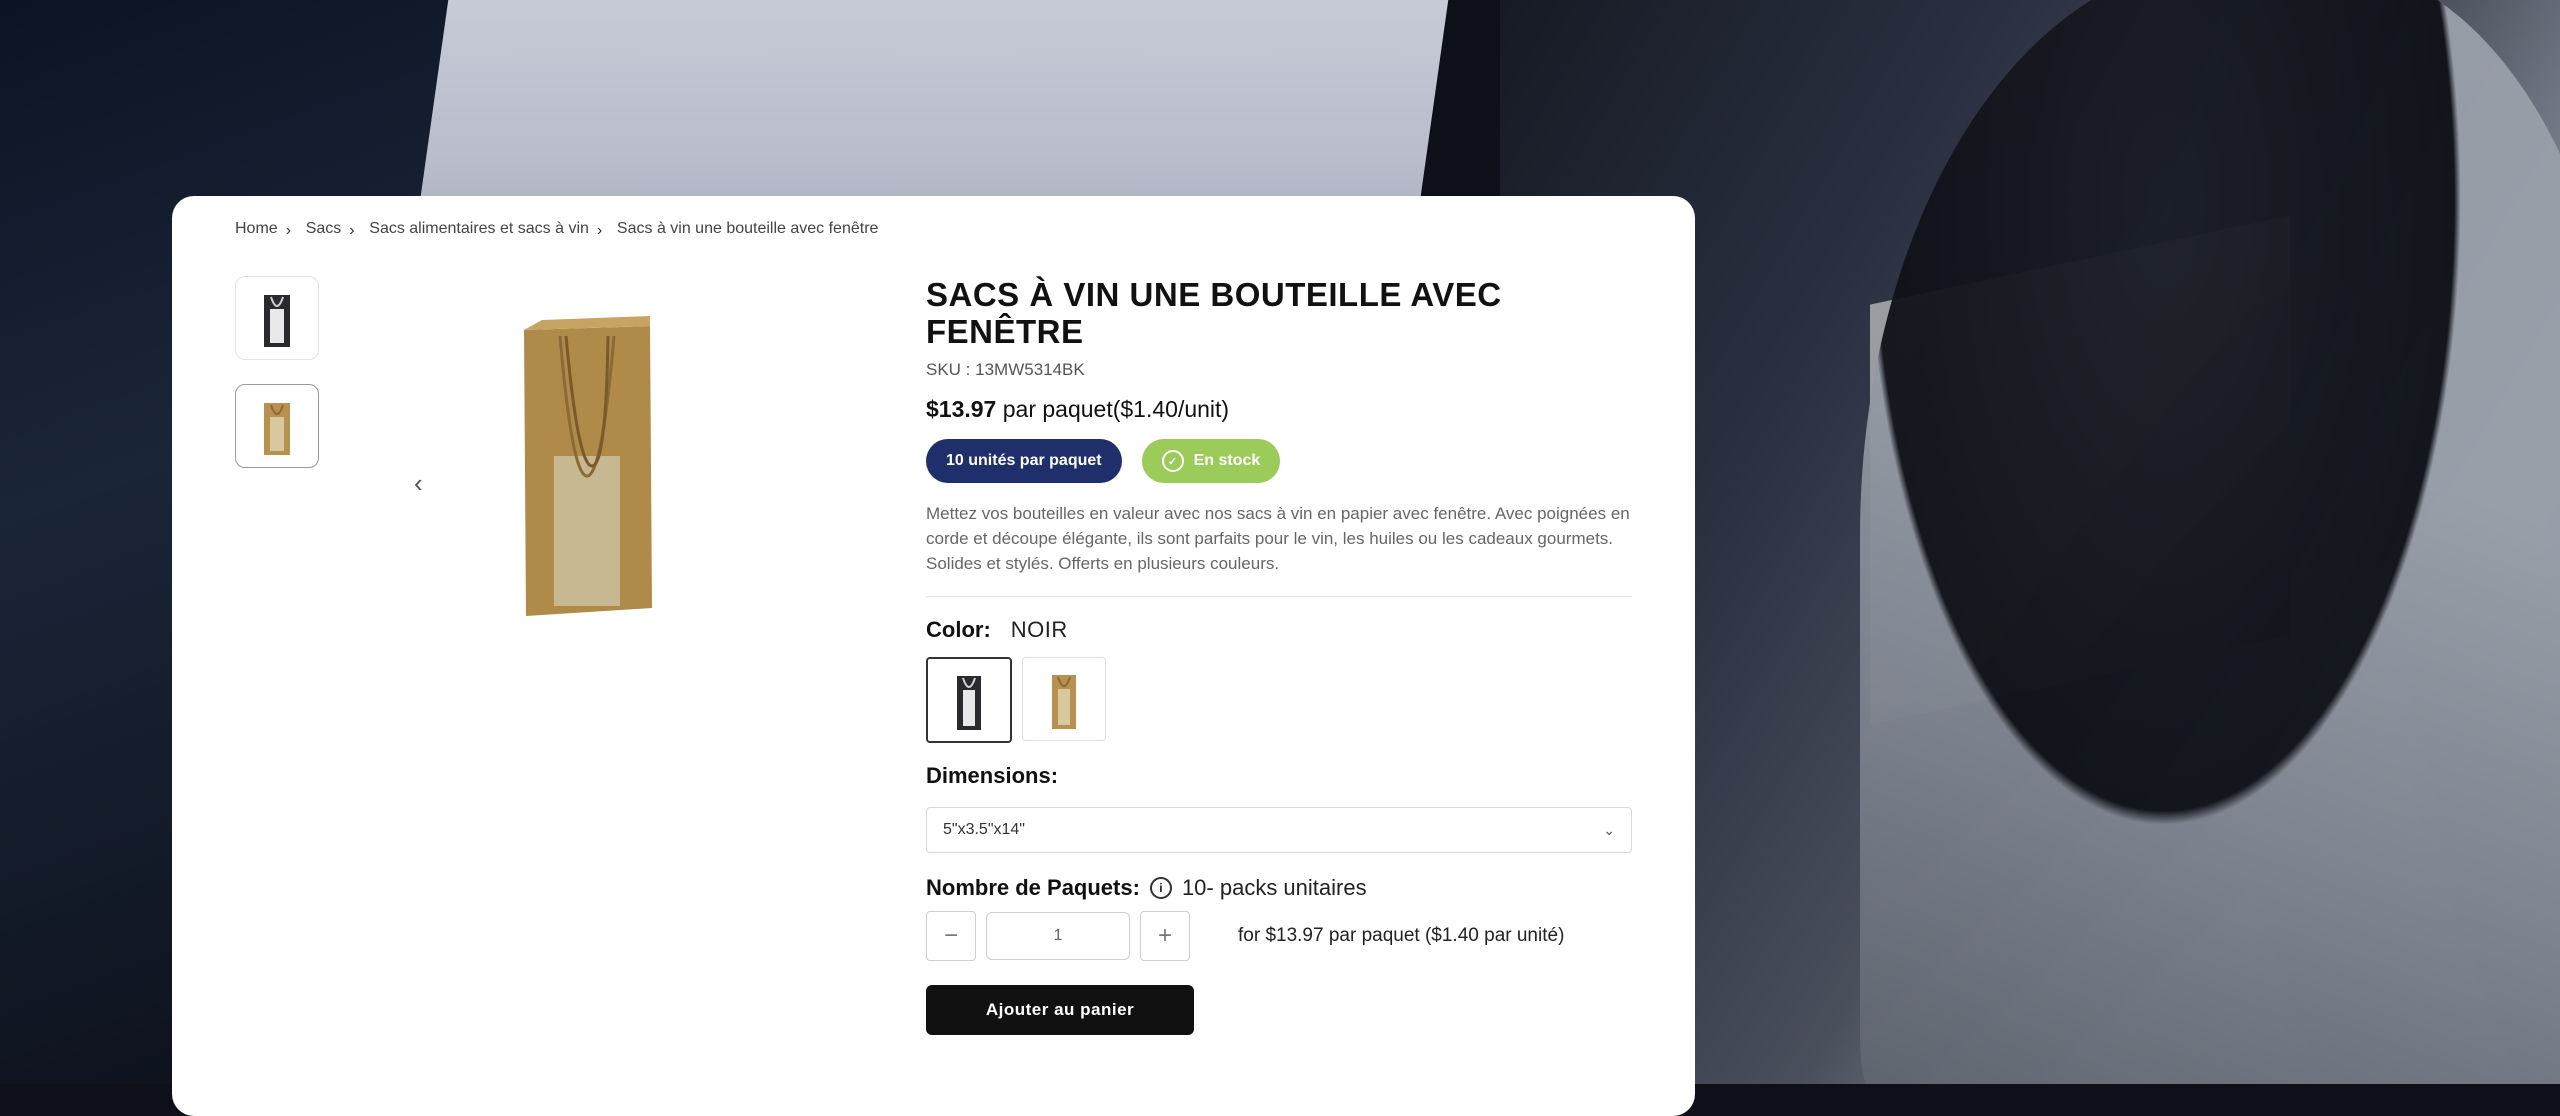  I want to click on quantity-input, so click(1058, 936).